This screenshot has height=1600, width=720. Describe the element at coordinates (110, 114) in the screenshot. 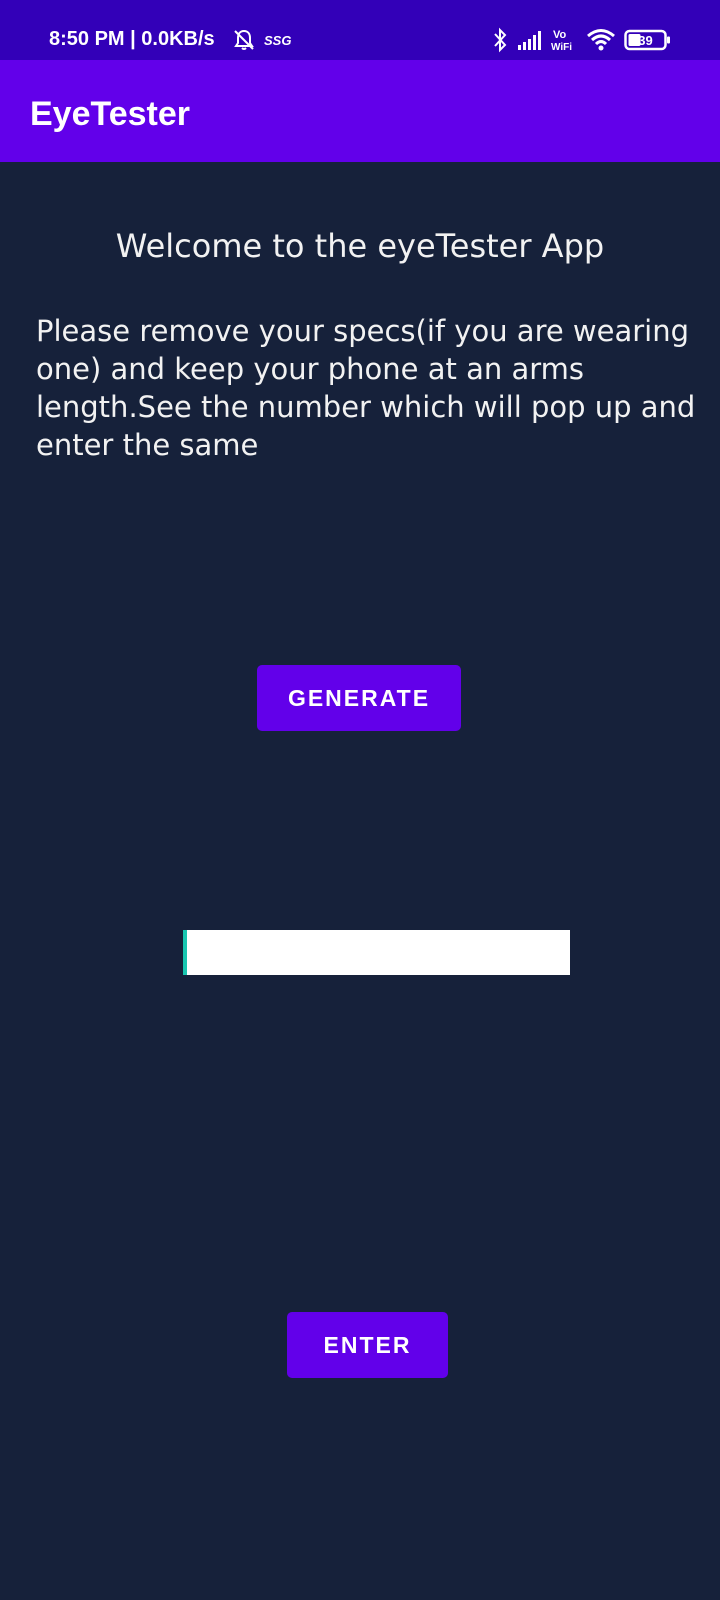

I see `app-title: EyeTester` at that location.